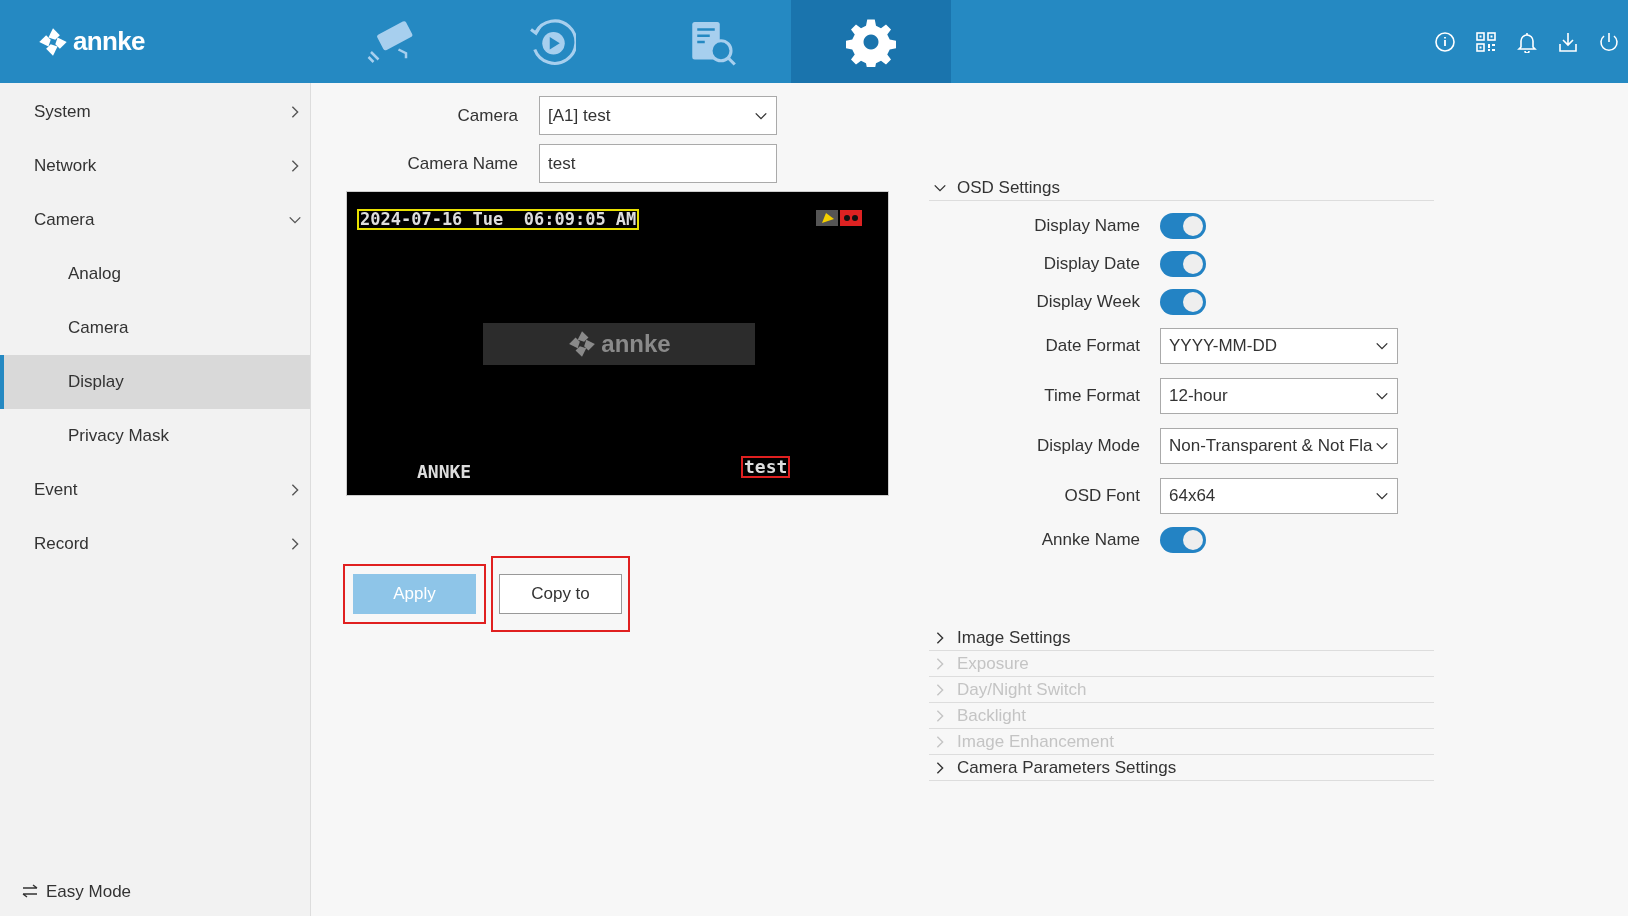  What do you see at coordinates (155, 436) in the screenshot?
I see `sidebar-subitem: Privacy Mask` at bounding box center [155, 436].